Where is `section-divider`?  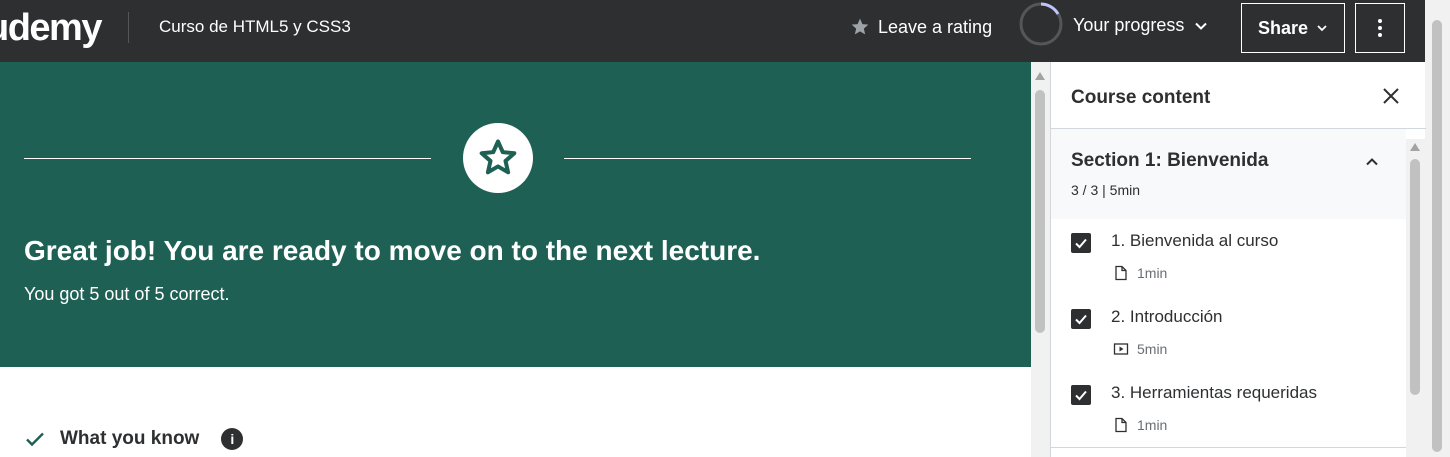 section-divider is located at coordinates (1228, 447).